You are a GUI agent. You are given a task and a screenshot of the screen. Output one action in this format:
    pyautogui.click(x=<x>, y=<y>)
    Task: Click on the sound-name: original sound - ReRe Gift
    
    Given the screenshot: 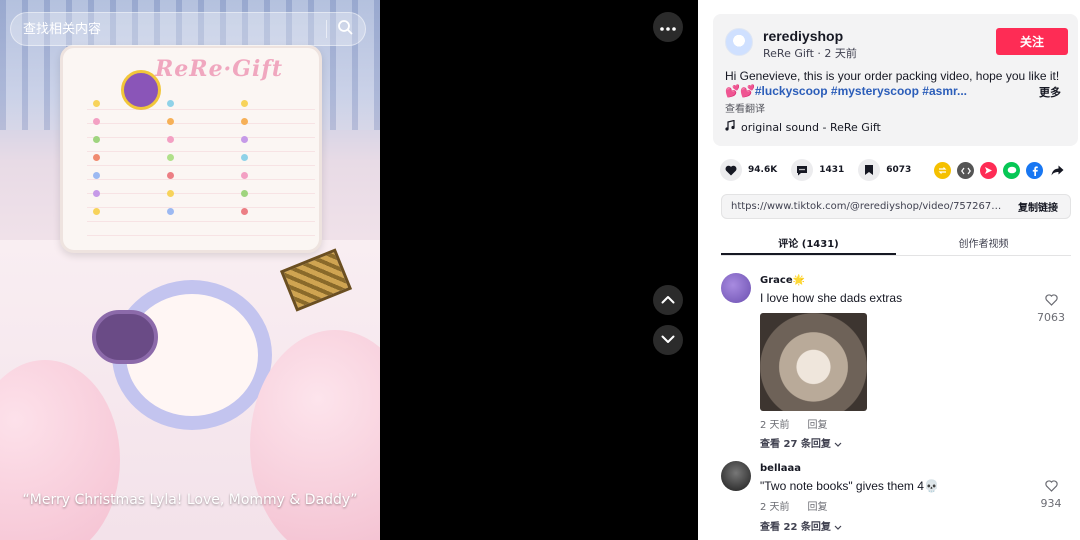 What is the action you would take?
    pyautogui.click(x=811, y=127)
    